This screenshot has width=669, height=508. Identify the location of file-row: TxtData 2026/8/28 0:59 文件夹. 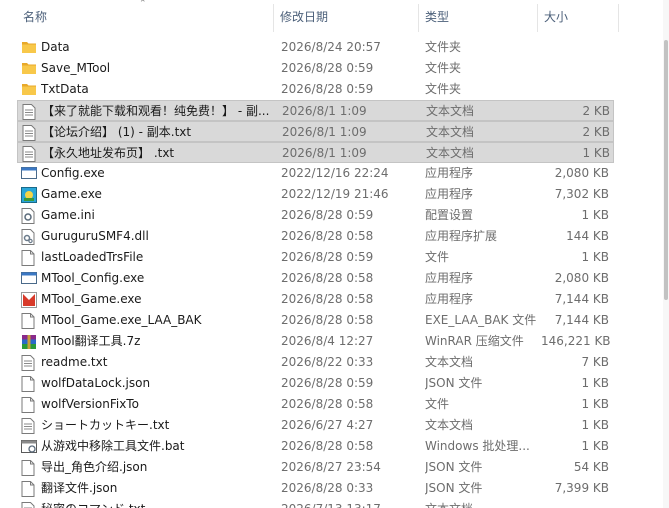
(315, 89).